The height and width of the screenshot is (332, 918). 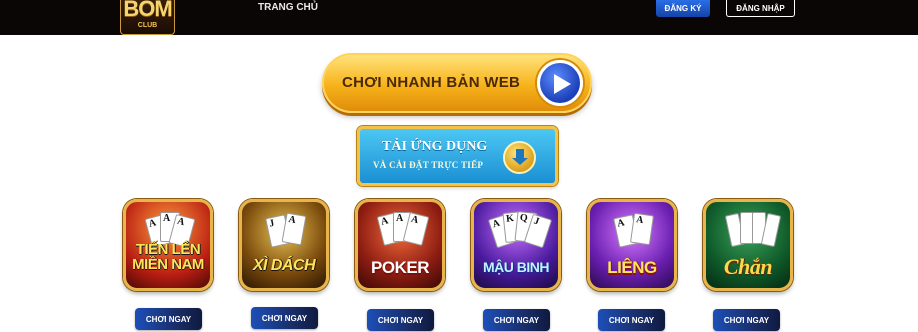 What do you see at coordinates (635, 232) in the screenshot?
I see `playing-cards-icon: A A` at bounding box center [635, 232].